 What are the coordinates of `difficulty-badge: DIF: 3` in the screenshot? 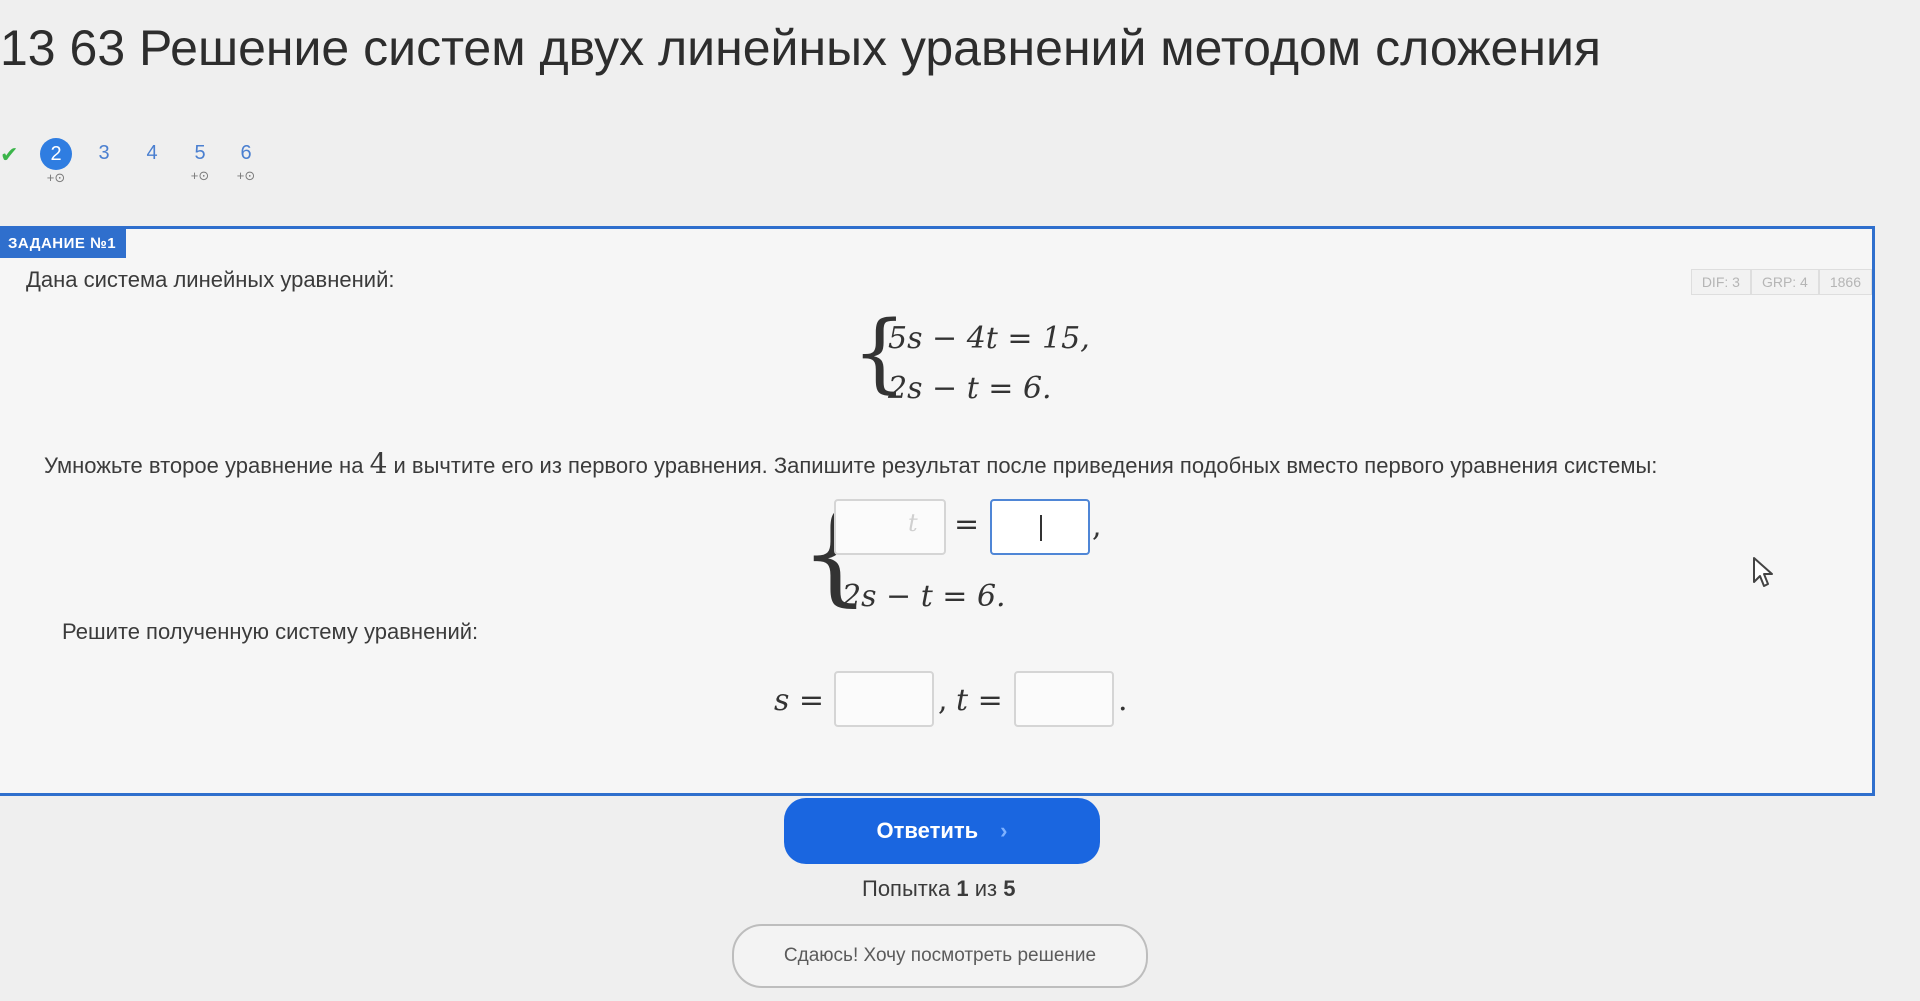 It's located at (1720, 282).